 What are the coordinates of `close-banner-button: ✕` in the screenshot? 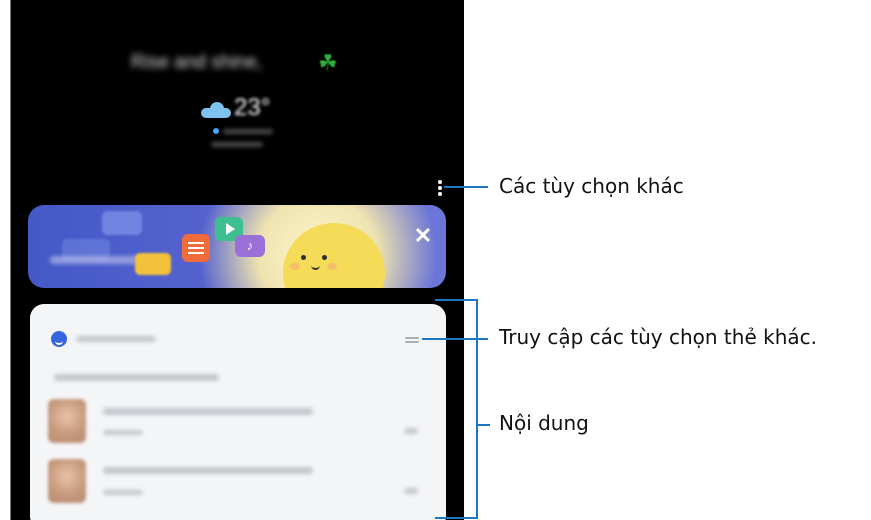 It's located at (423, 236).